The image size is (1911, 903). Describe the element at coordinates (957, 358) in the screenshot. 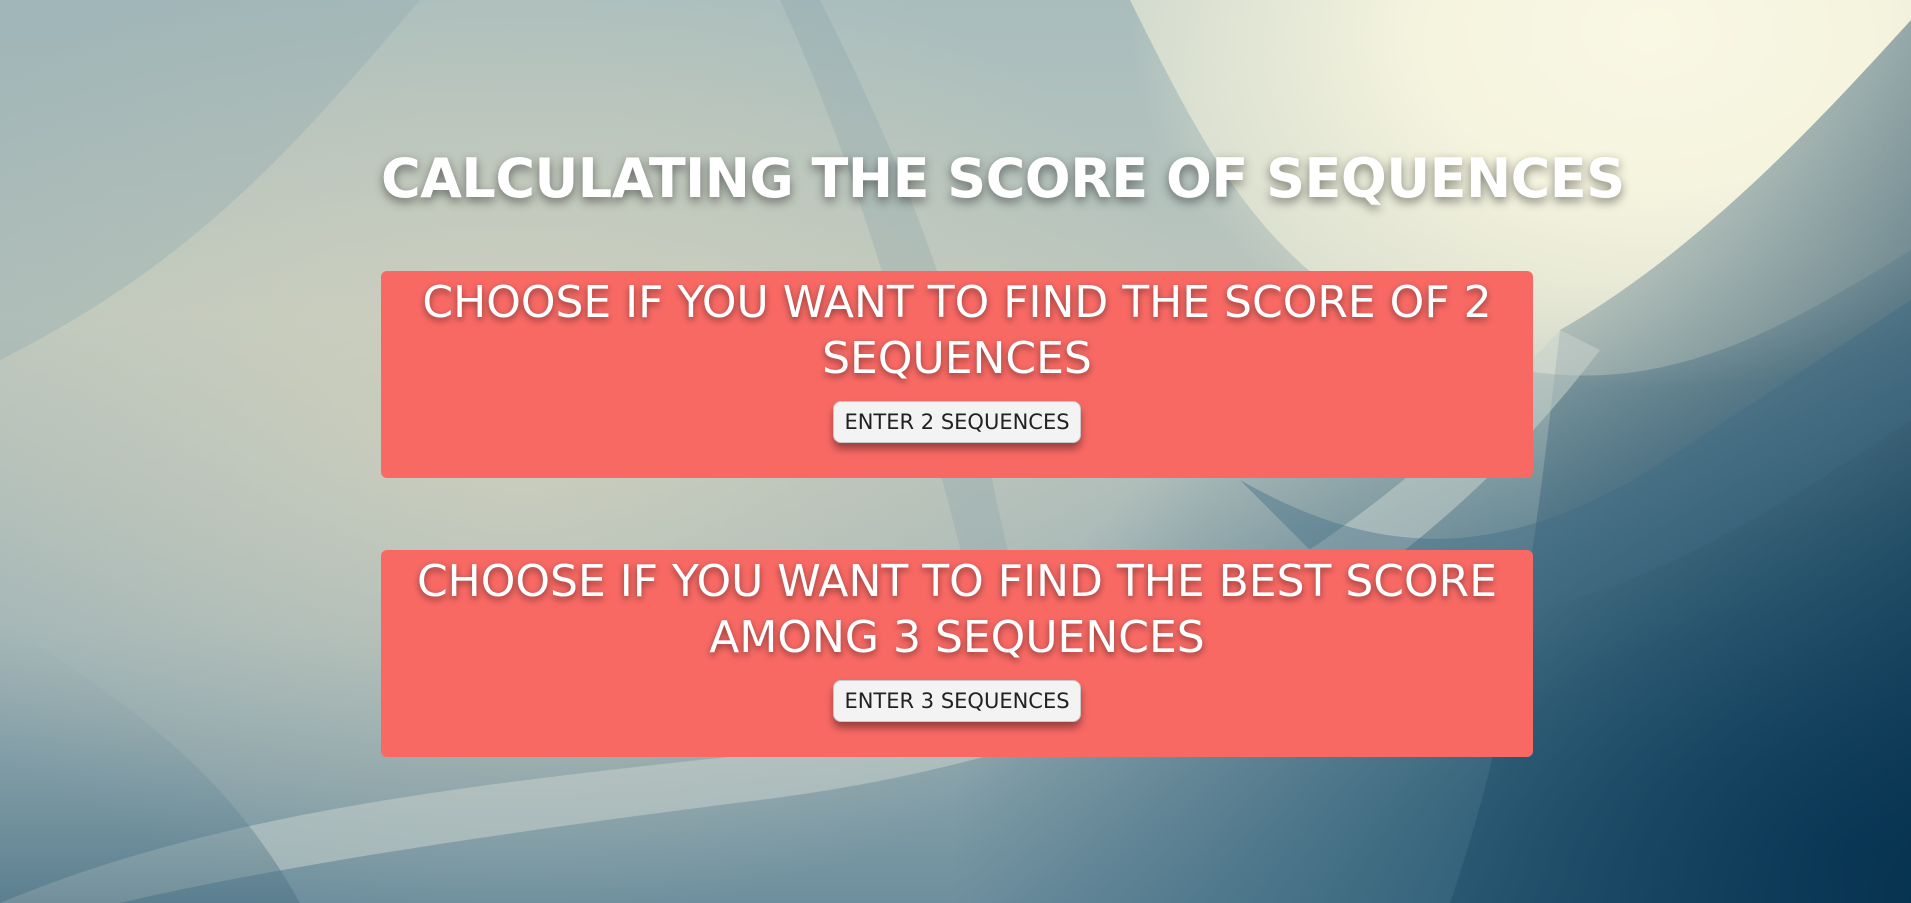

I see `two-sequences-heading-line2: SEQUENCES` at that location.